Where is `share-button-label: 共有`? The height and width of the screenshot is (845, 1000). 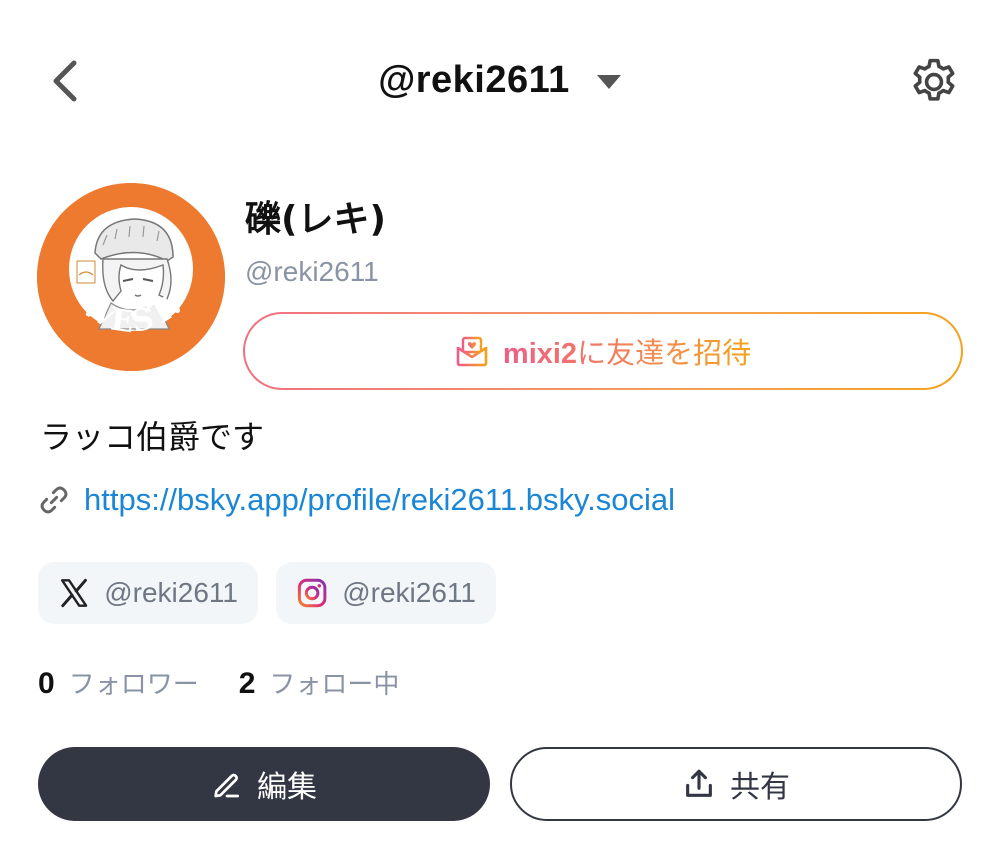 share-button-label: 共有 is located at coordinates (760, 787).